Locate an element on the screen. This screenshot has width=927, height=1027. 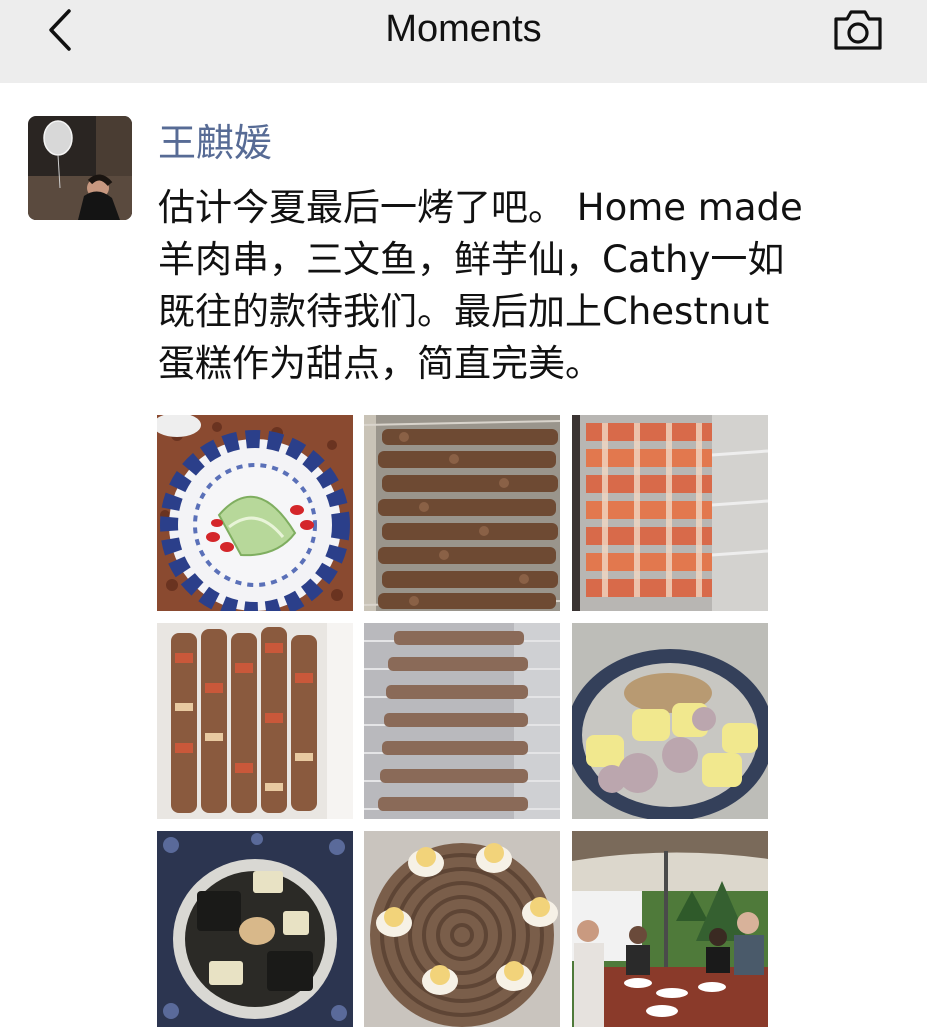
photo-thumbnail-pork-skewers is located at coordinates (255, 721).